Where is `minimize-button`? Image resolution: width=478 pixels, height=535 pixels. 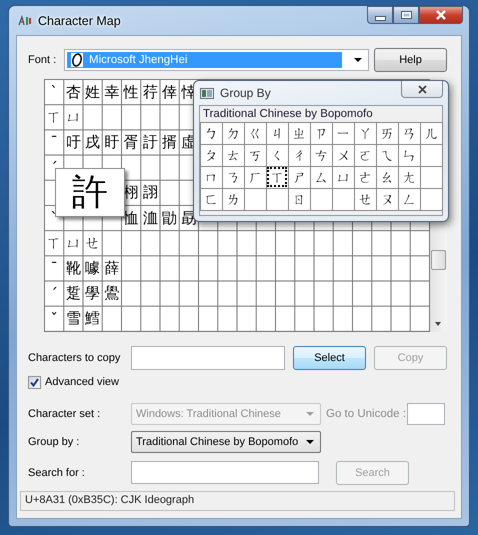 minimize-button is located at coordinates (380, 15).